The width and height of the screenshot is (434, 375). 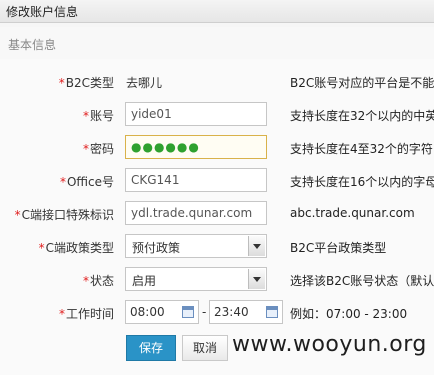 I want to click on c-policy-label: *C端政策类型, so click(x=76, y=248).